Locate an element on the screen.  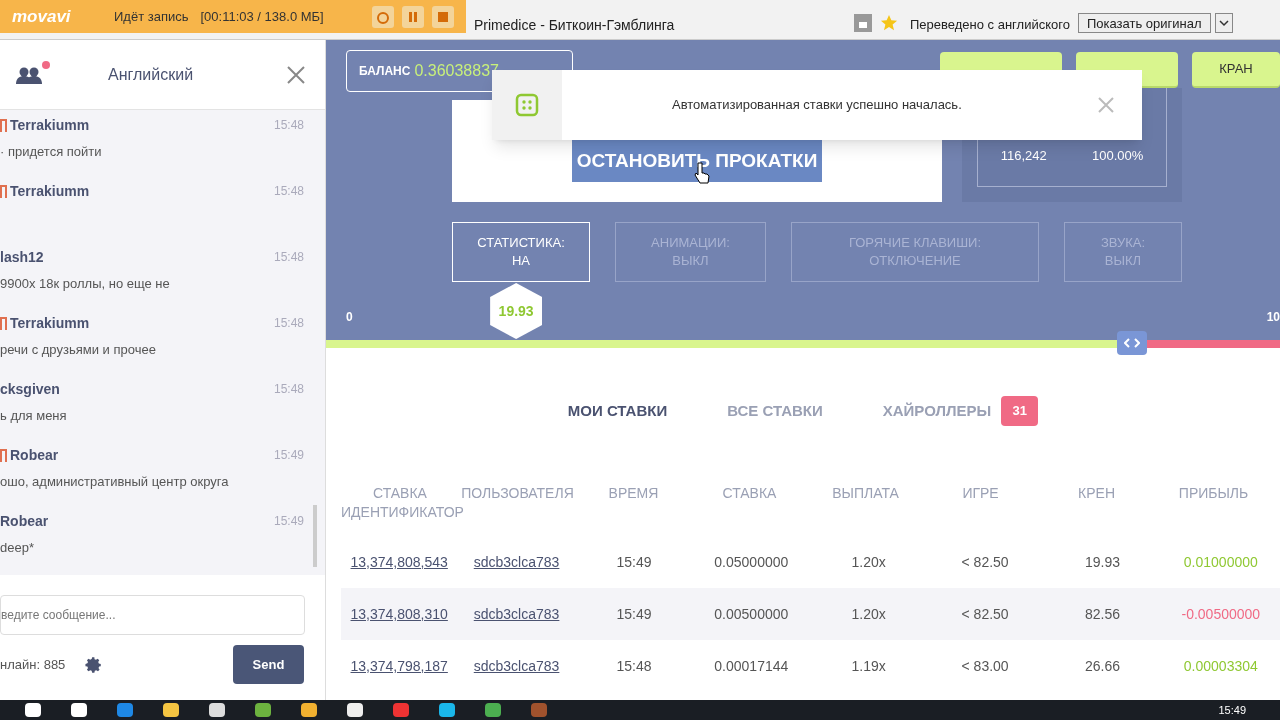
tab: МОИ СТАВКИ is located at coordinates (617, 411).